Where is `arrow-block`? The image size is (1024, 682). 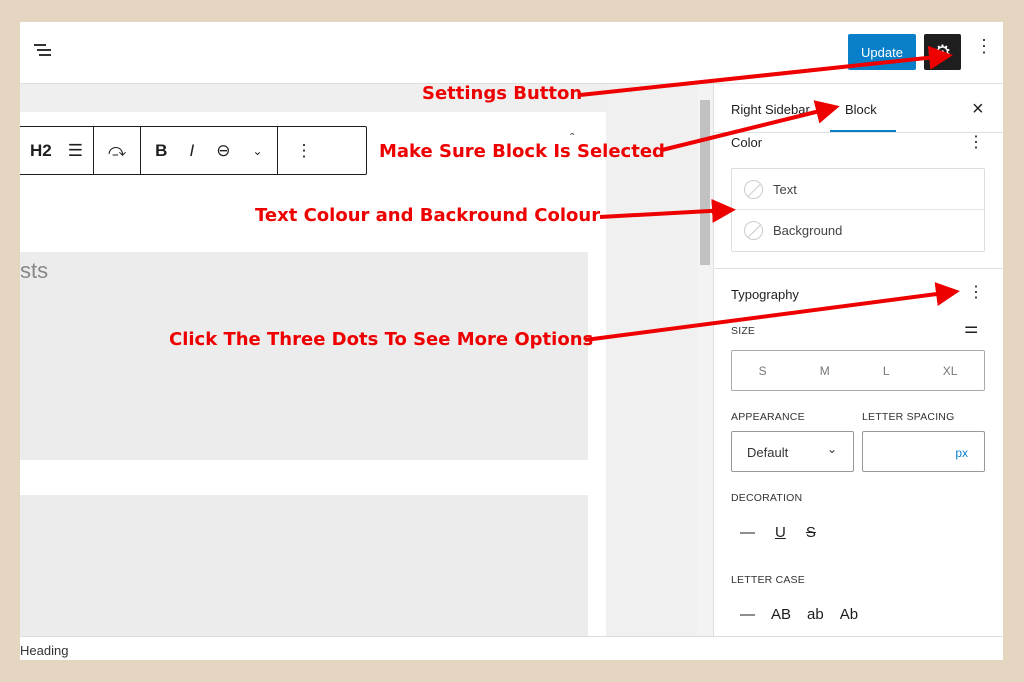 arrow-block is located at coordinates (750, 126).